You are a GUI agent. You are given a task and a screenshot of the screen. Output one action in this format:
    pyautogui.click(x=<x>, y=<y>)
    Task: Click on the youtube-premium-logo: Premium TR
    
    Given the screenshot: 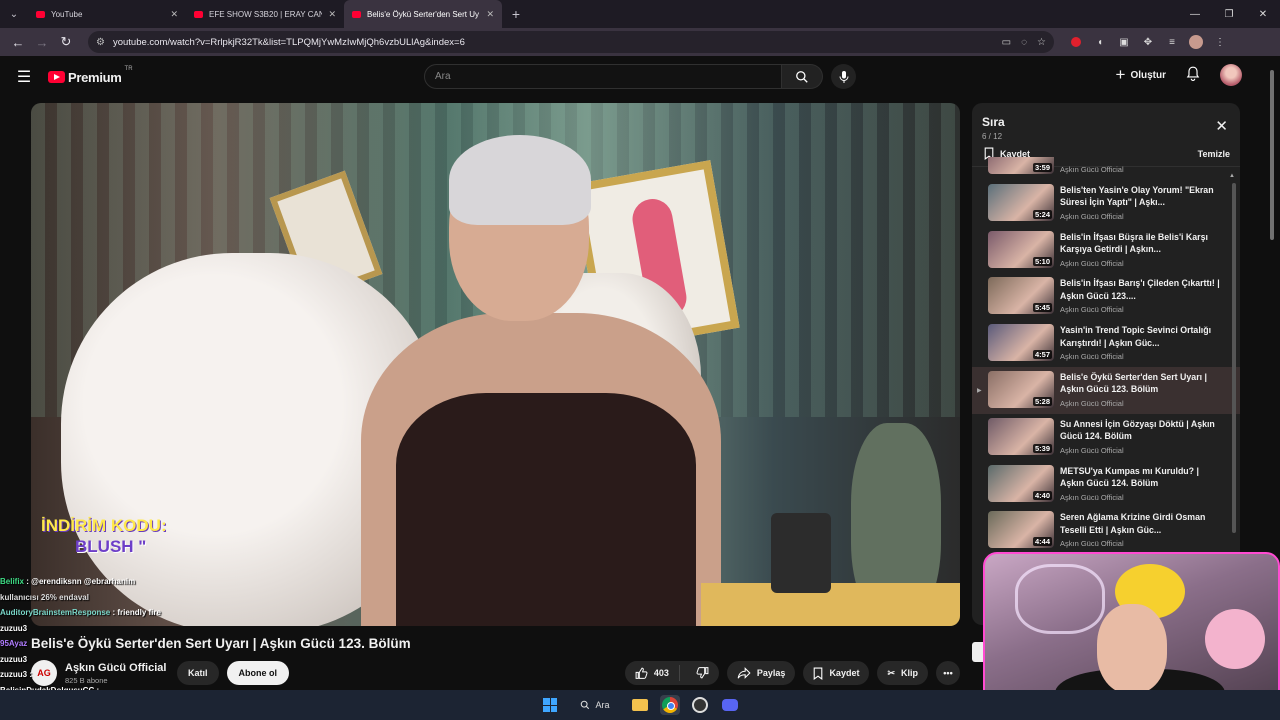 What is the action you would take?
    pyautogui.click(x=90, y=75)
    